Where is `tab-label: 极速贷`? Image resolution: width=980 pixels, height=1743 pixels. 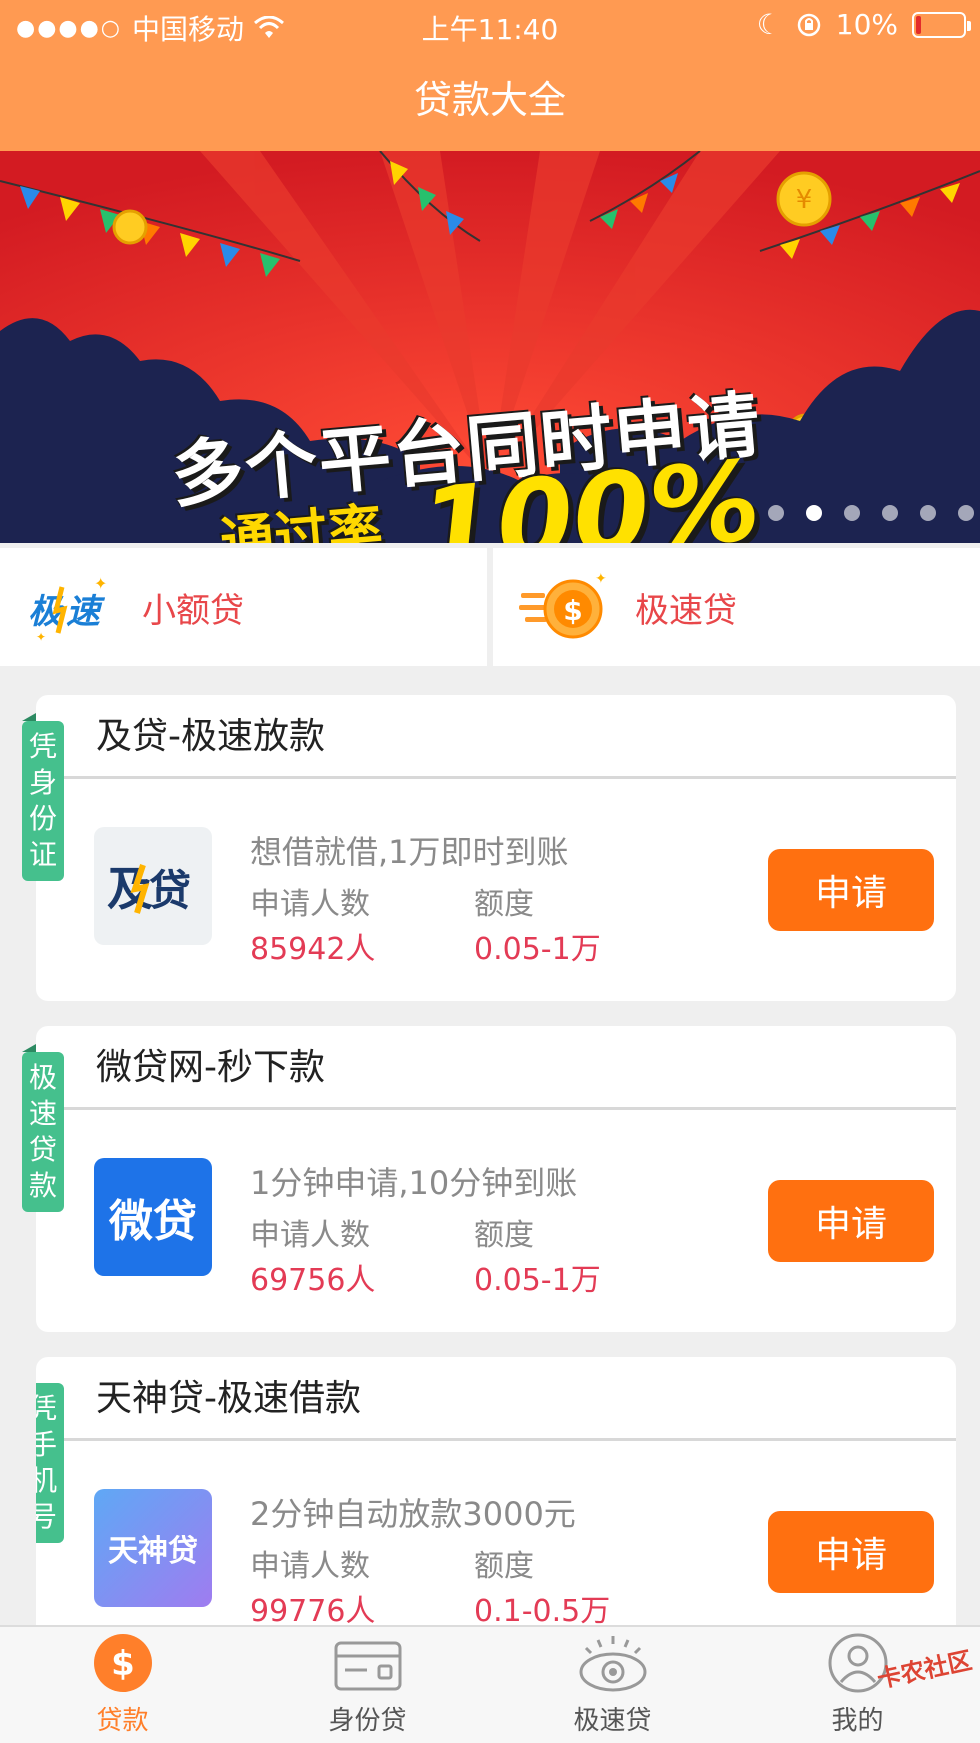 tab-label: 极速贷 is located at coordinates (612, 1721).